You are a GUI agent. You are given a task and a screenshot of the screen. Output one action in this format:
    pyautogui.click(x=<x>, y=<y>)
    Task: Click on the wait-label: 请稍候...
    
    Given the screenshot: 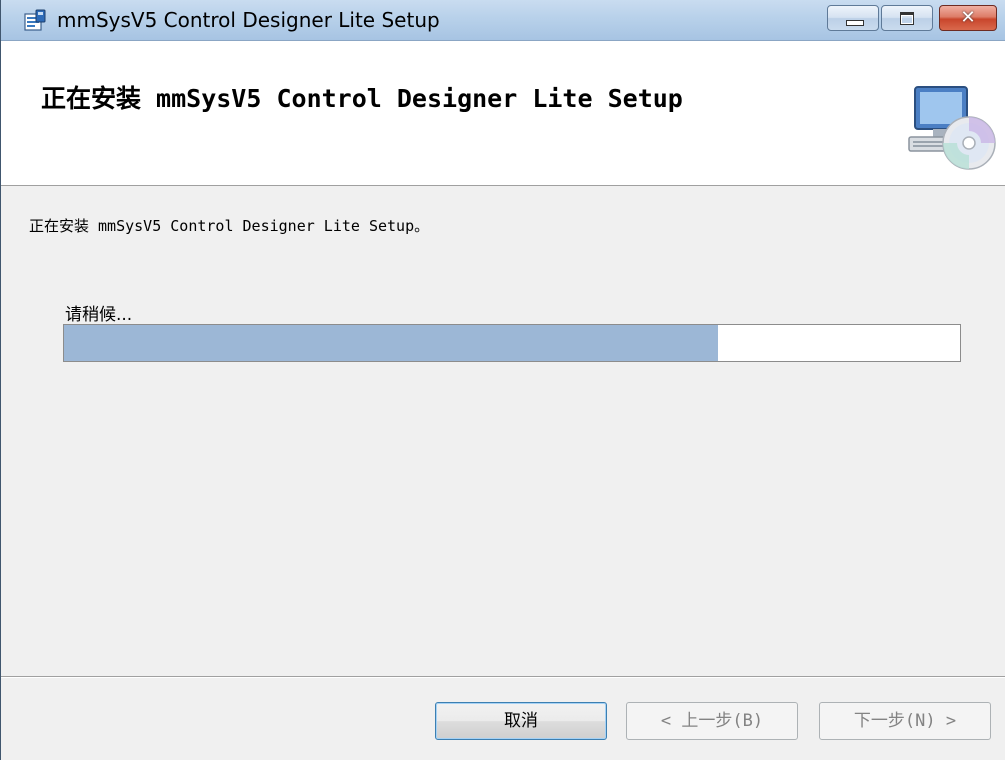 What is the action you would take?
    pyautogui.click(x=99, y=315)
    